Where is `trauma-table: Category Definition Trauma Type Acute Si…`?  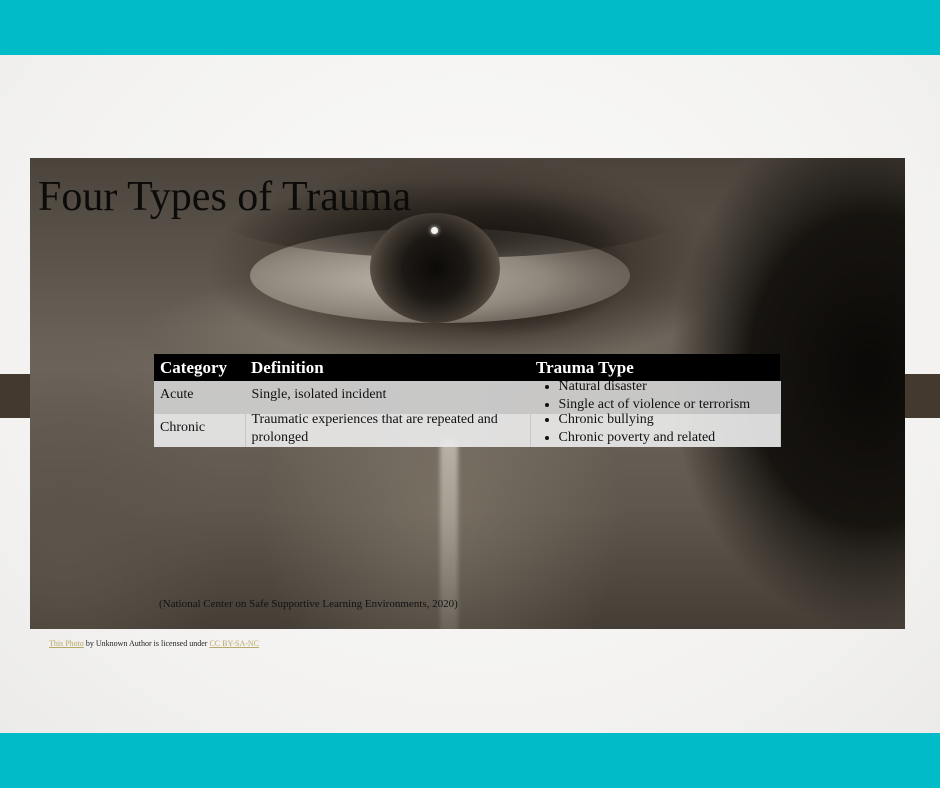
trauma-table: Category Definition Trauma Type Acute Si… is located at coordinates (467, 400).